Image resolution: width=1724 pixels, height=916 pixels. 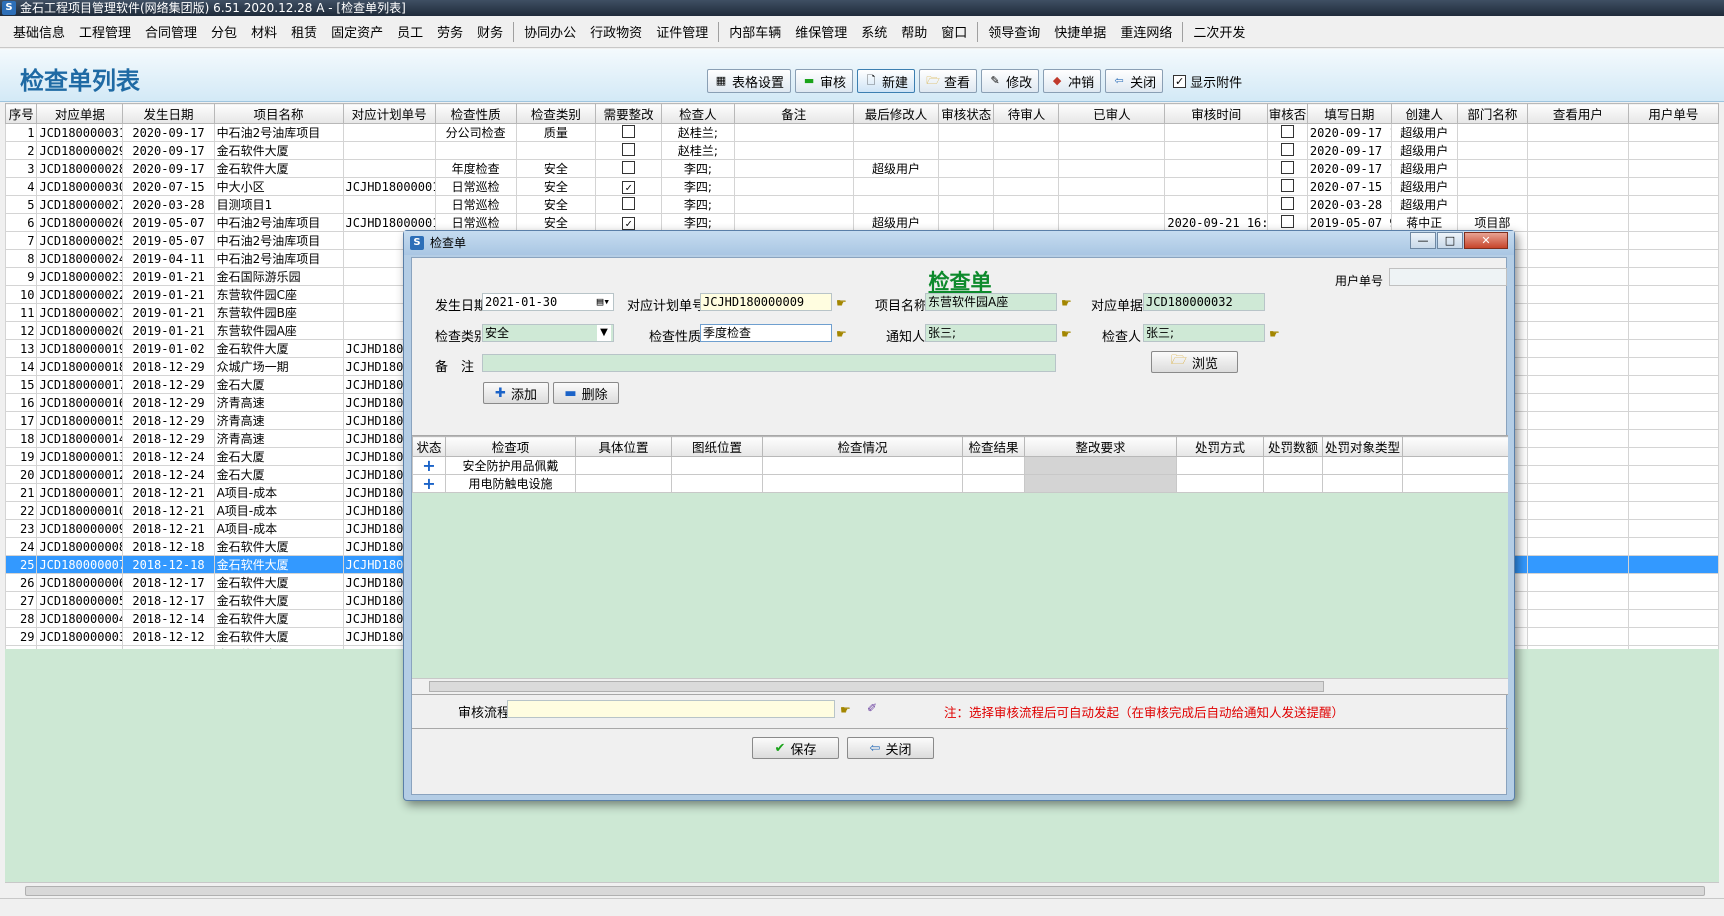 I want to click on column-header: 项目名称, so click(x=278, y=113).